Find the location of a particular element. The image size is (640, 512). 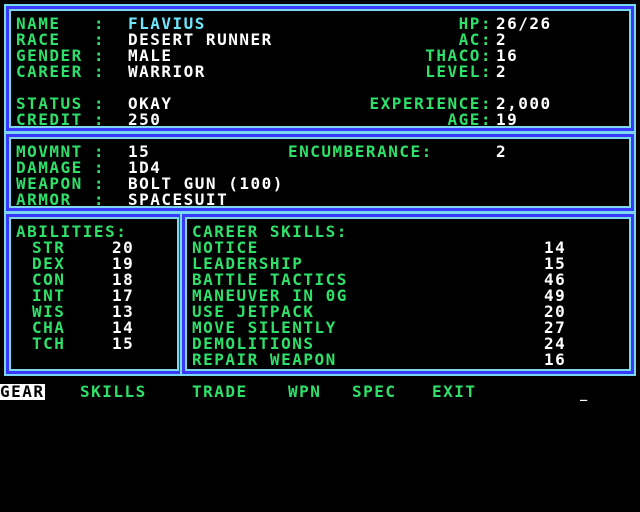

level-label: LEVEL: is located at coordinates (458, 71).